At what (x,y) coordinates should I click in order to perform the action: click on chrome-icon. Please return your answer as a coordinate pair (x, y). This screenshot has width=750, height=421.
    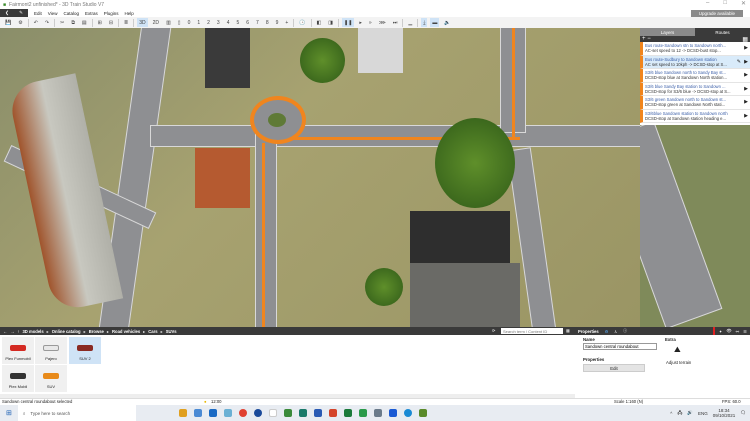
    Looking at the image, I should click on (243, 413).